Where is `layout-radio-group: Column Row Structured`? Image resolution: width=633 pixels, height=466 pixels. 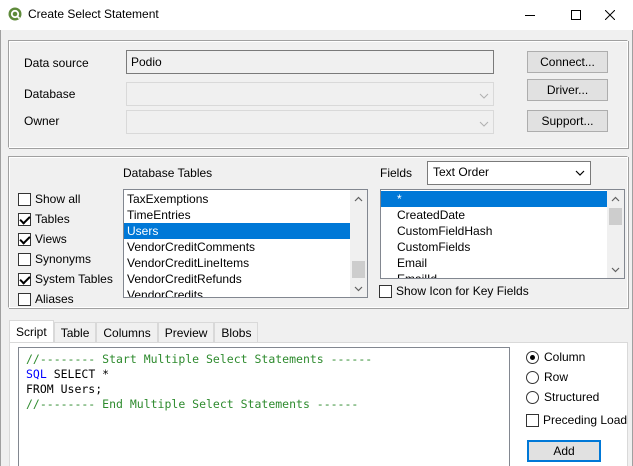
layout-radio-group: Column Row Structured is located at coordinates (562, 377).